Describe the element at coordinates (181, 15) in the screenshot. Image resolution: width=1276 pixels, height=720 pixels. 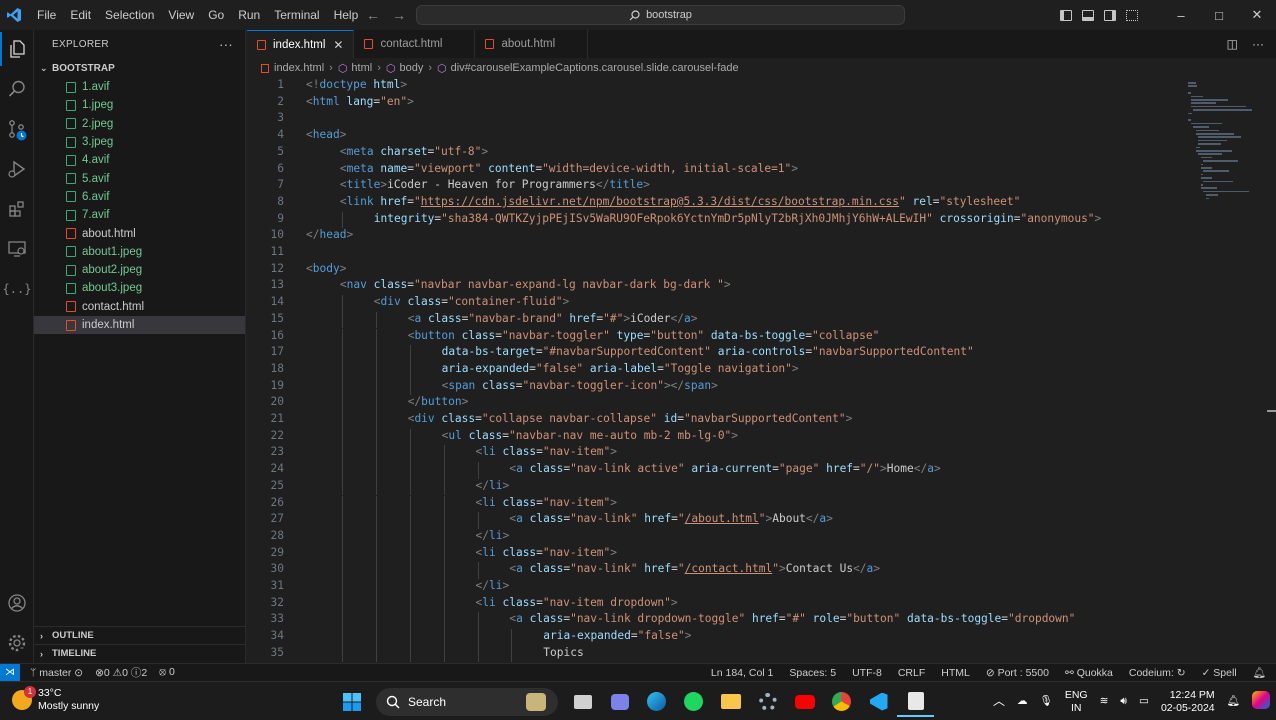
I see `menu-view: View` at that location.